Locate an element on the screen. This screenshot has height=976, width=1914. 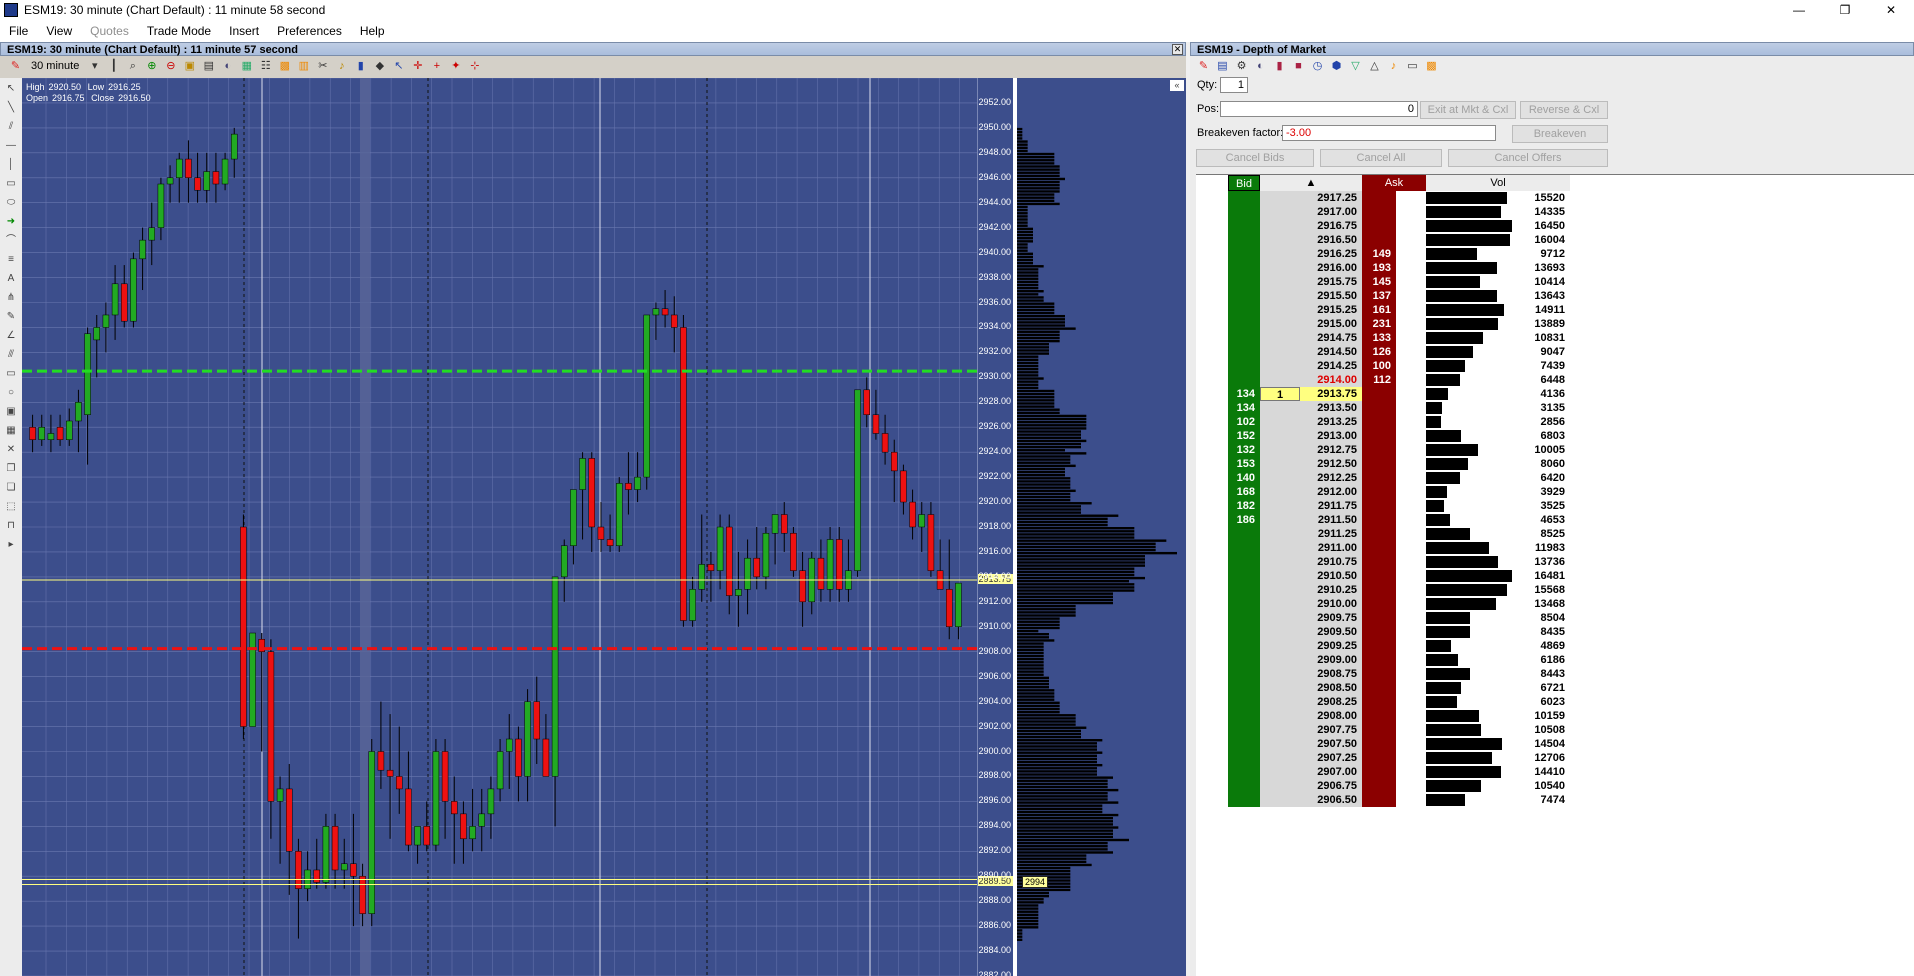
dom-color-icon: ▩ is located at coordinates (1431, 66).